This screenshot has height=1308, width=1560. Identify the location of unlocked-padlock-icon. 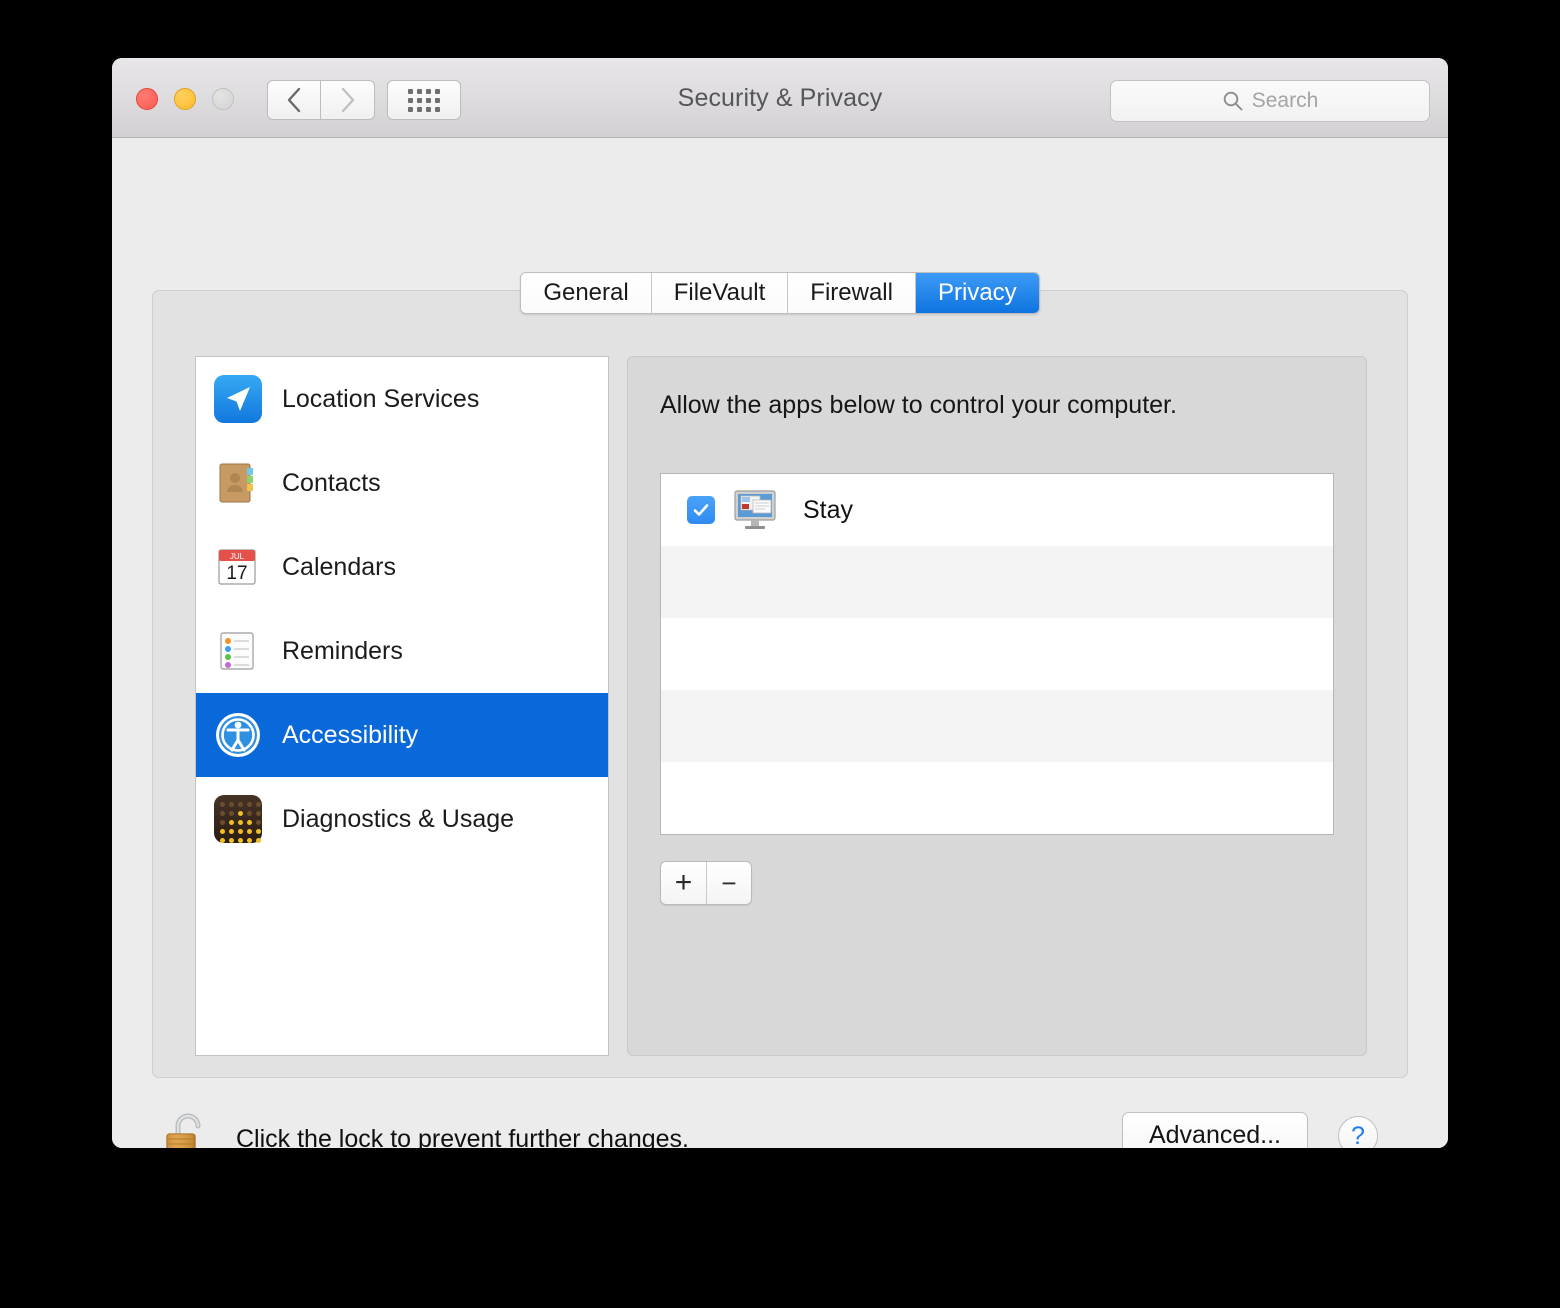
(189, 1128).